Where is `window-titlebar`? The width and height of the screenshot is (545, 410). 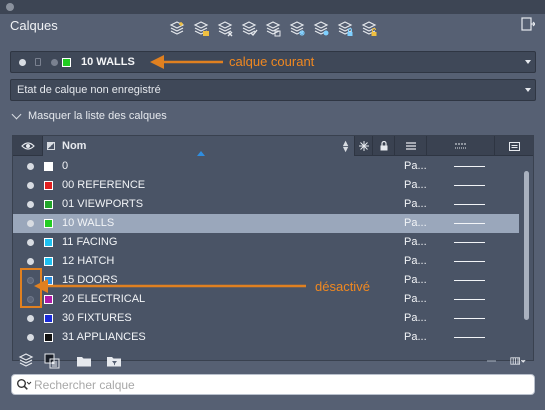 window-titlebar is located at coordinates (272, 7).